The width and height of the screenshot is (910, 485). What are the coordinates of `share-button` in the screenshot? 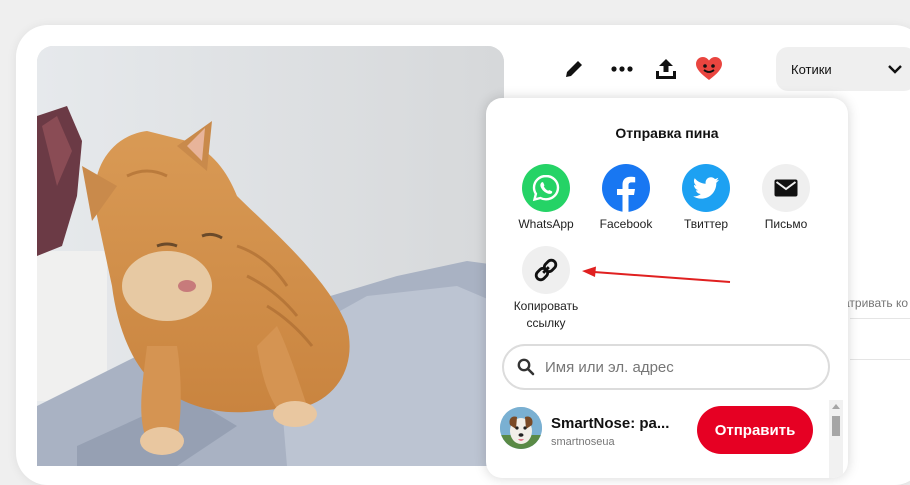 It's located at (666, 69).